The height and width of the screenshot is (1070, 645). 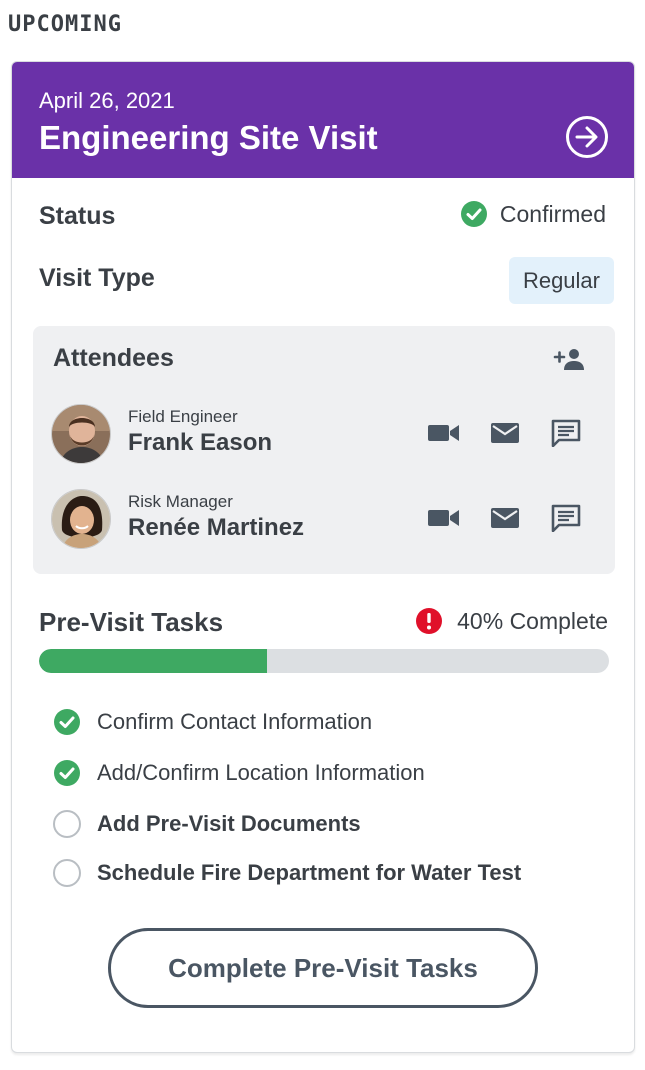 I want to click on task-item: Confirm Contact Information, so click(x=212, y=722).